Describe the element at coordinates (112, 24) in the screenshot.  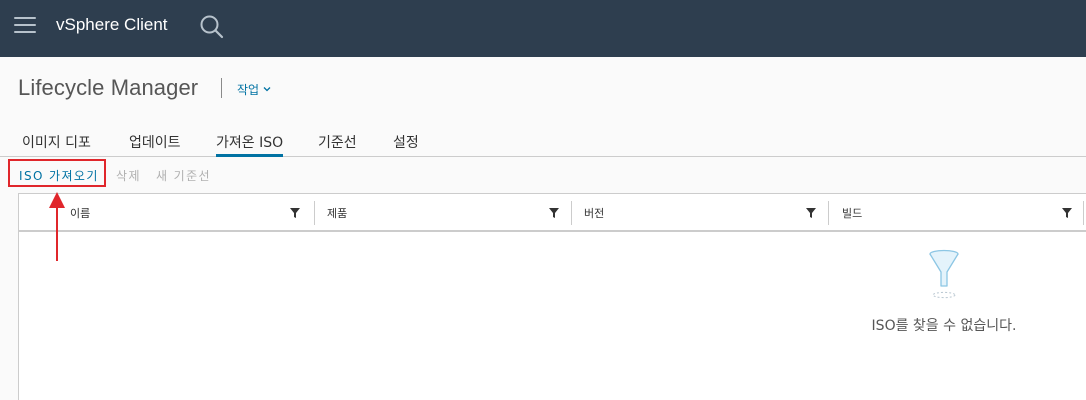
I see `app-title: vSphere Client` at that location.